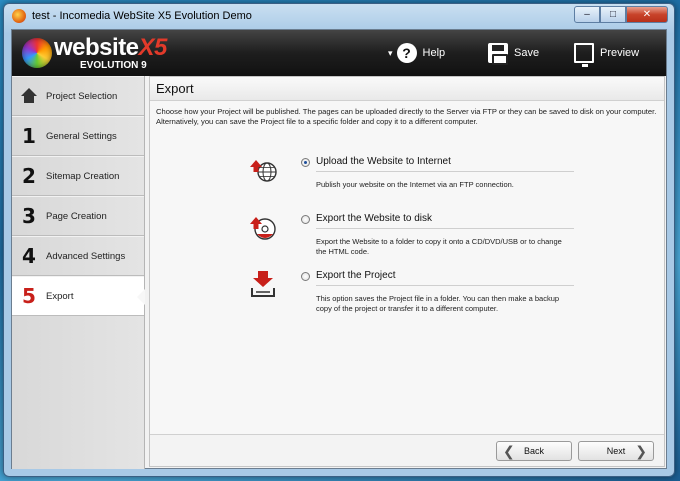 This screenshot has width=680, height=481. I want to click on sidebar-item-label: Sitemap Creation, so click(83, 176).